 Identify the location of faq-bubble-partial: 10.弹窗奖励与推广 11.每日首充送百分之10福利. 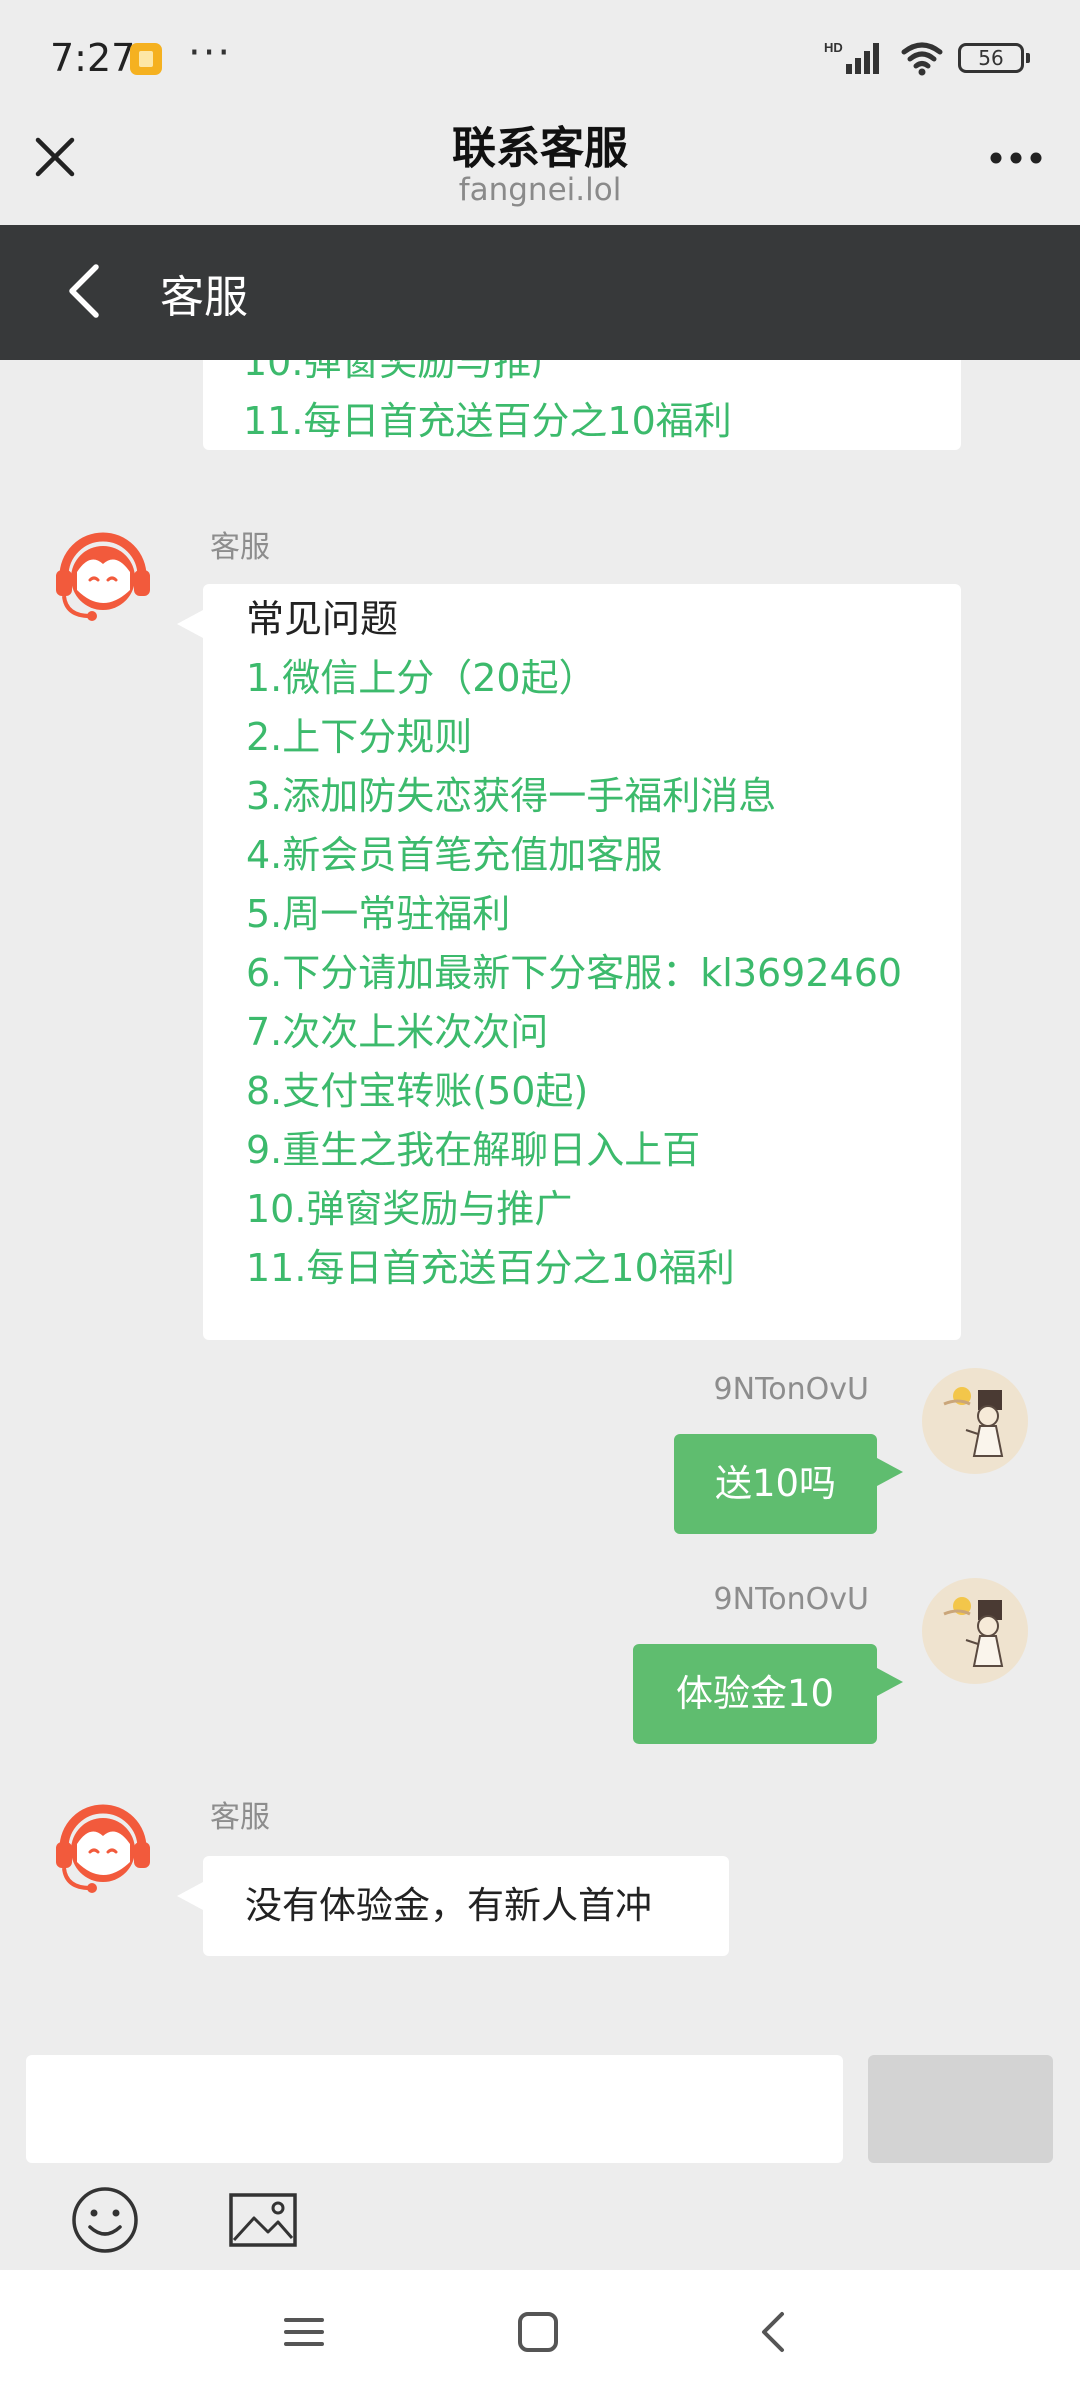
(582, 405).